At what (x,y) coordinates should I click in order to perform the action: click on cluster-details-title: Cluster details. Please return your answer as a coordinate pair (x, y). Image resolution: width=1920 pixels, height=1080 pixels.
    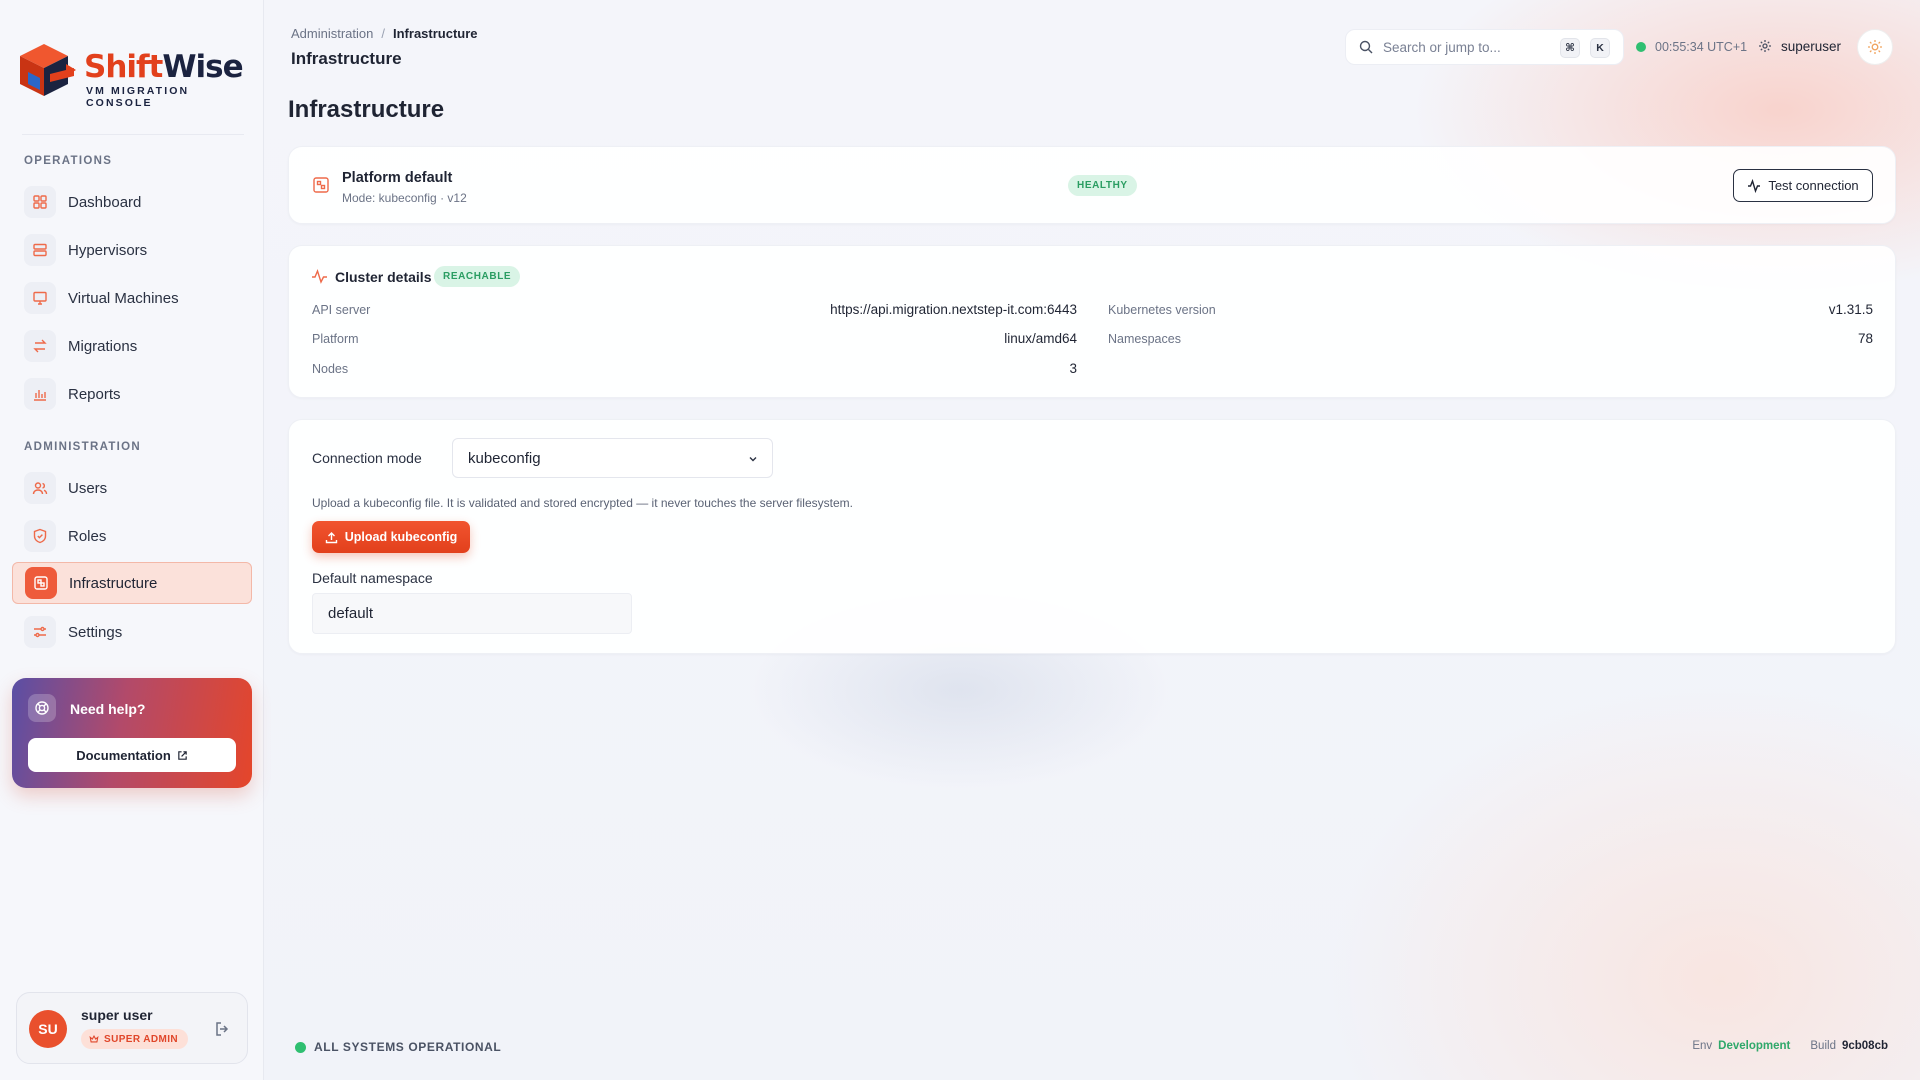
    Looking at the image, I should click on (383, 277).